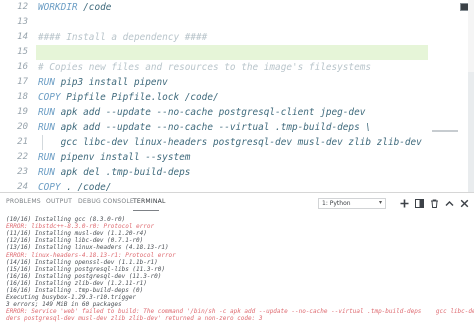 The width and height of the screenshot is (474, 323). Describe the element at coordinates (237, 186) in the screenshot. I see `code-line: 24 COPY . /code/` at that location.